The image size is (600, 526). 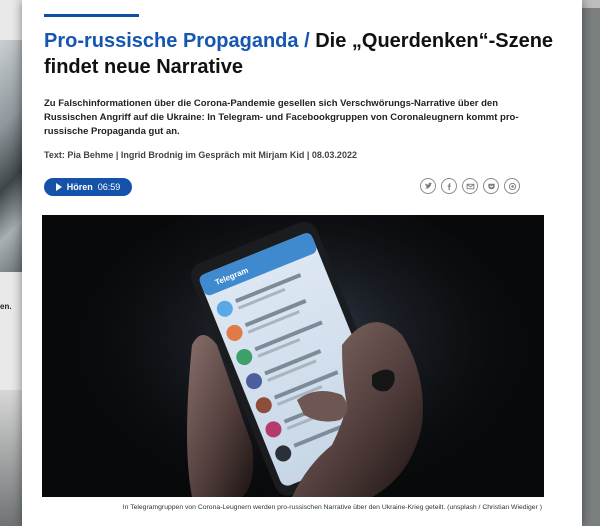 What do you see at coordinates (58, 187) in the screenshot?
I see `play-icon` at bounding box center [58, 187].